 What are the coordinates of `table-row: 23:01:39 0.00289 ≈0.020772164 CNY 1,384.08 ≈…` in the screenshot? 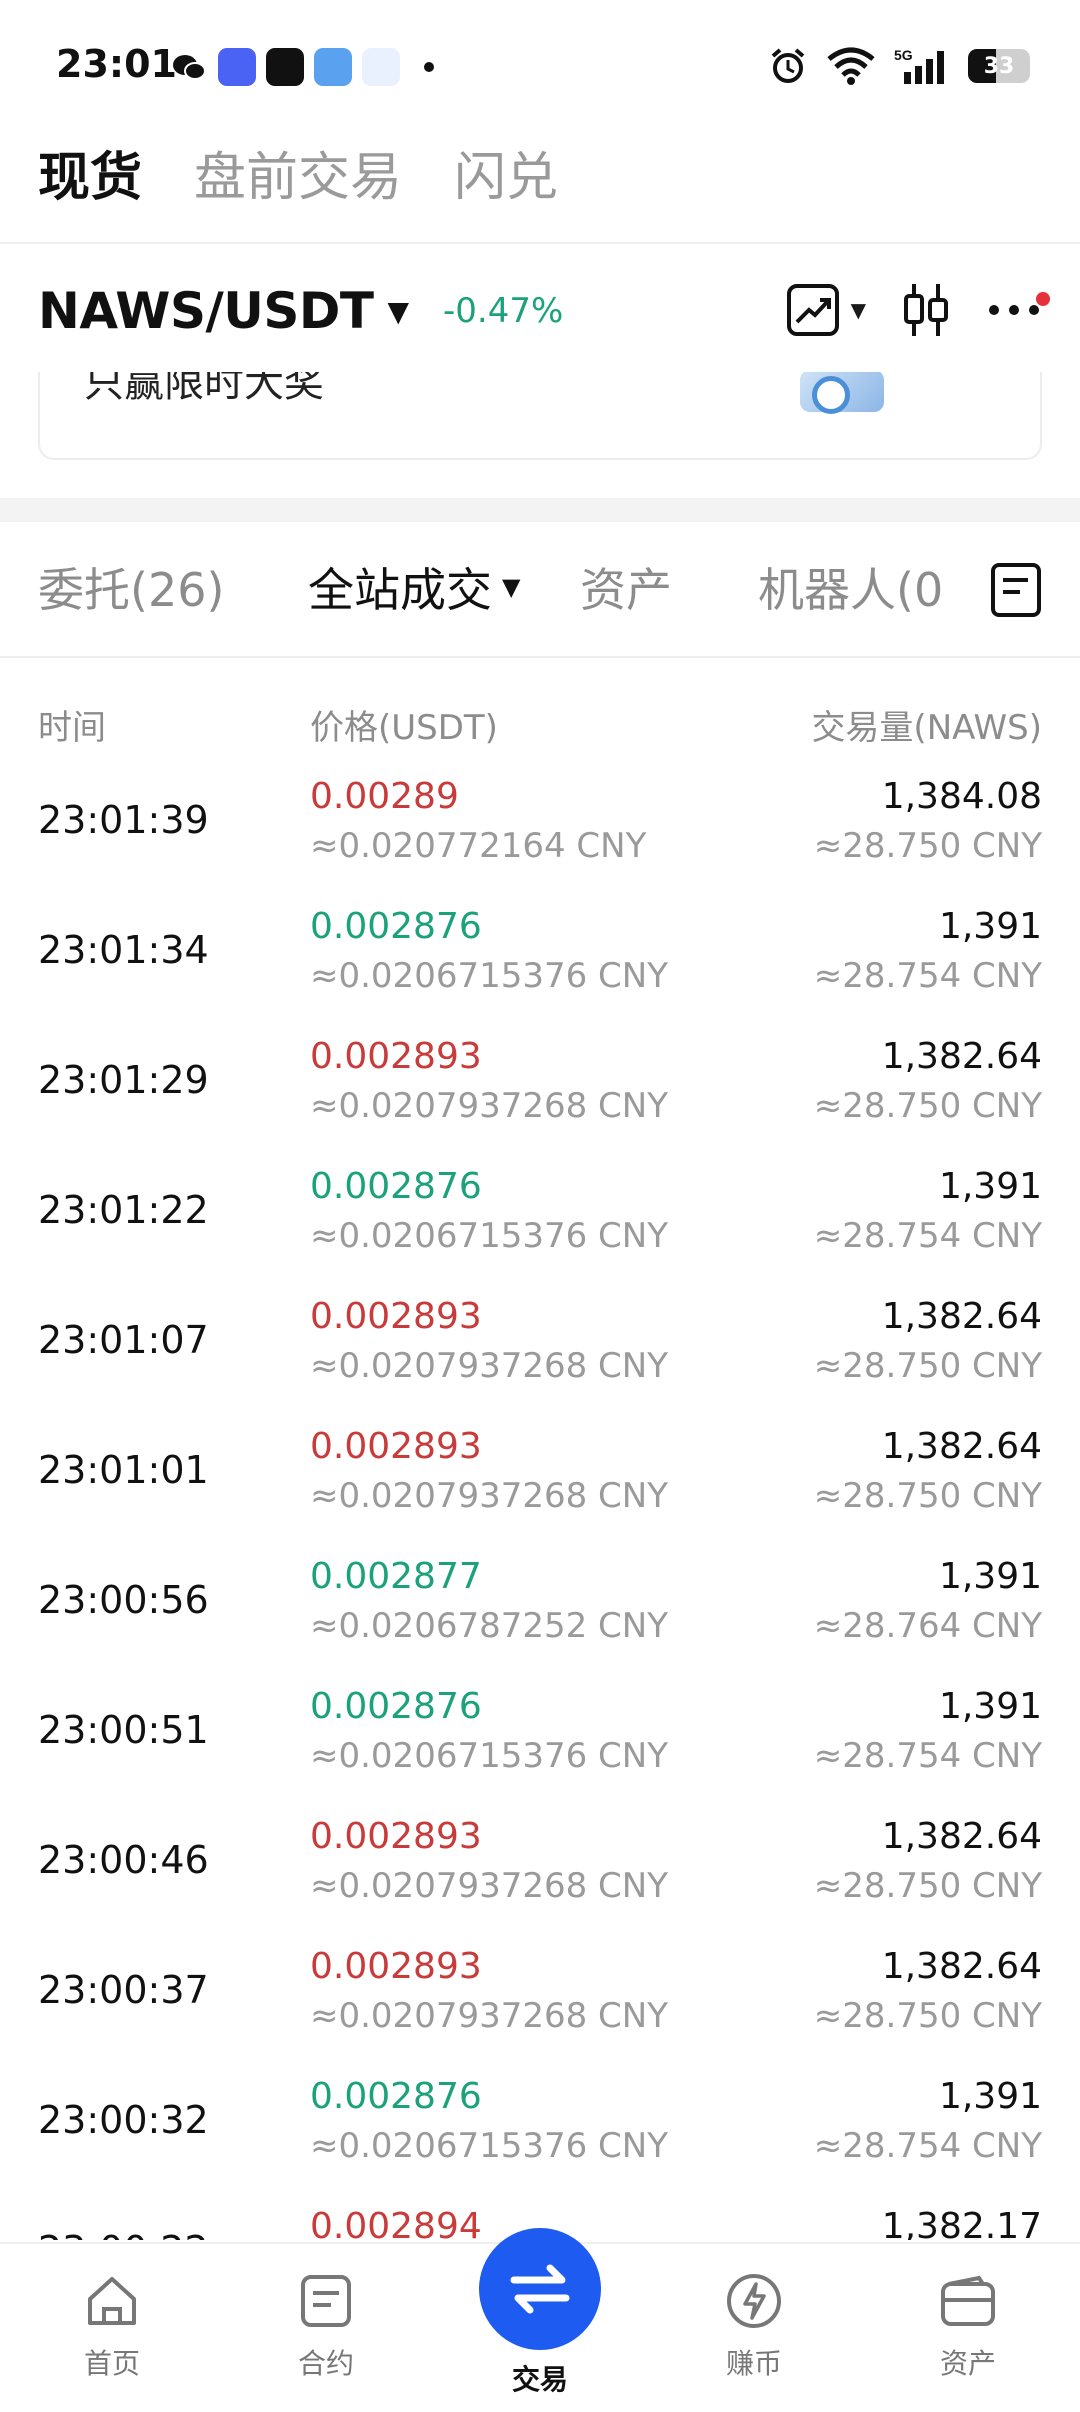 It's located at (540, 833).